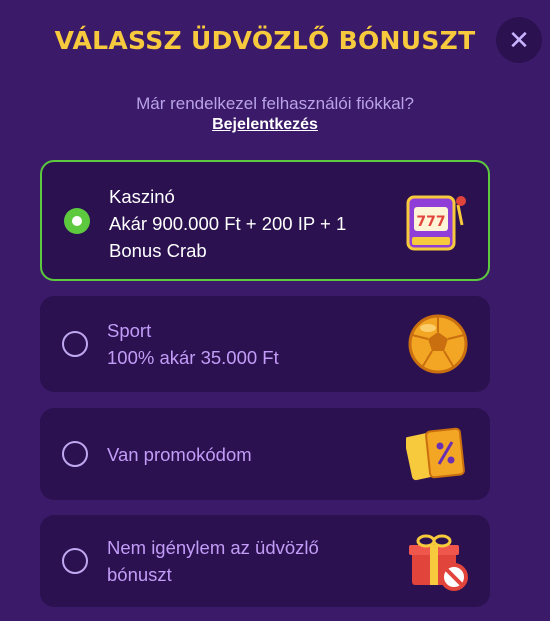 The image size is (550, 621). I want to click on promo-ticket-icon, so click(437, 454).